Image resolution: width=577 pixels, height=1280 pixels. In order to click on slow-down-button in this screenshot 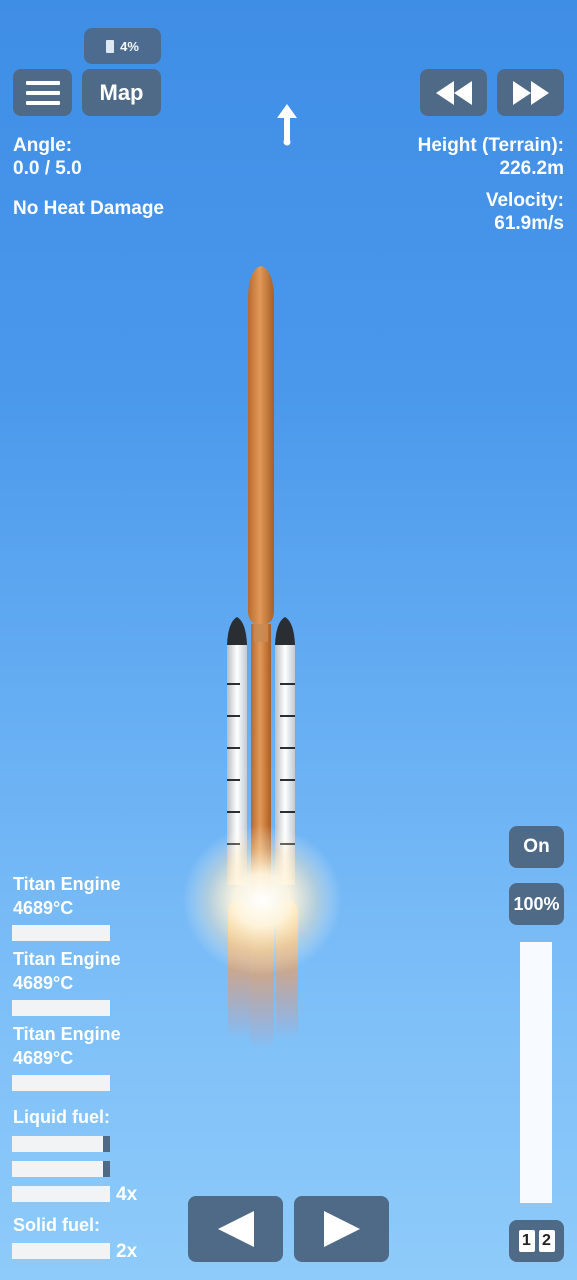, I will do `click(453, 92)`.